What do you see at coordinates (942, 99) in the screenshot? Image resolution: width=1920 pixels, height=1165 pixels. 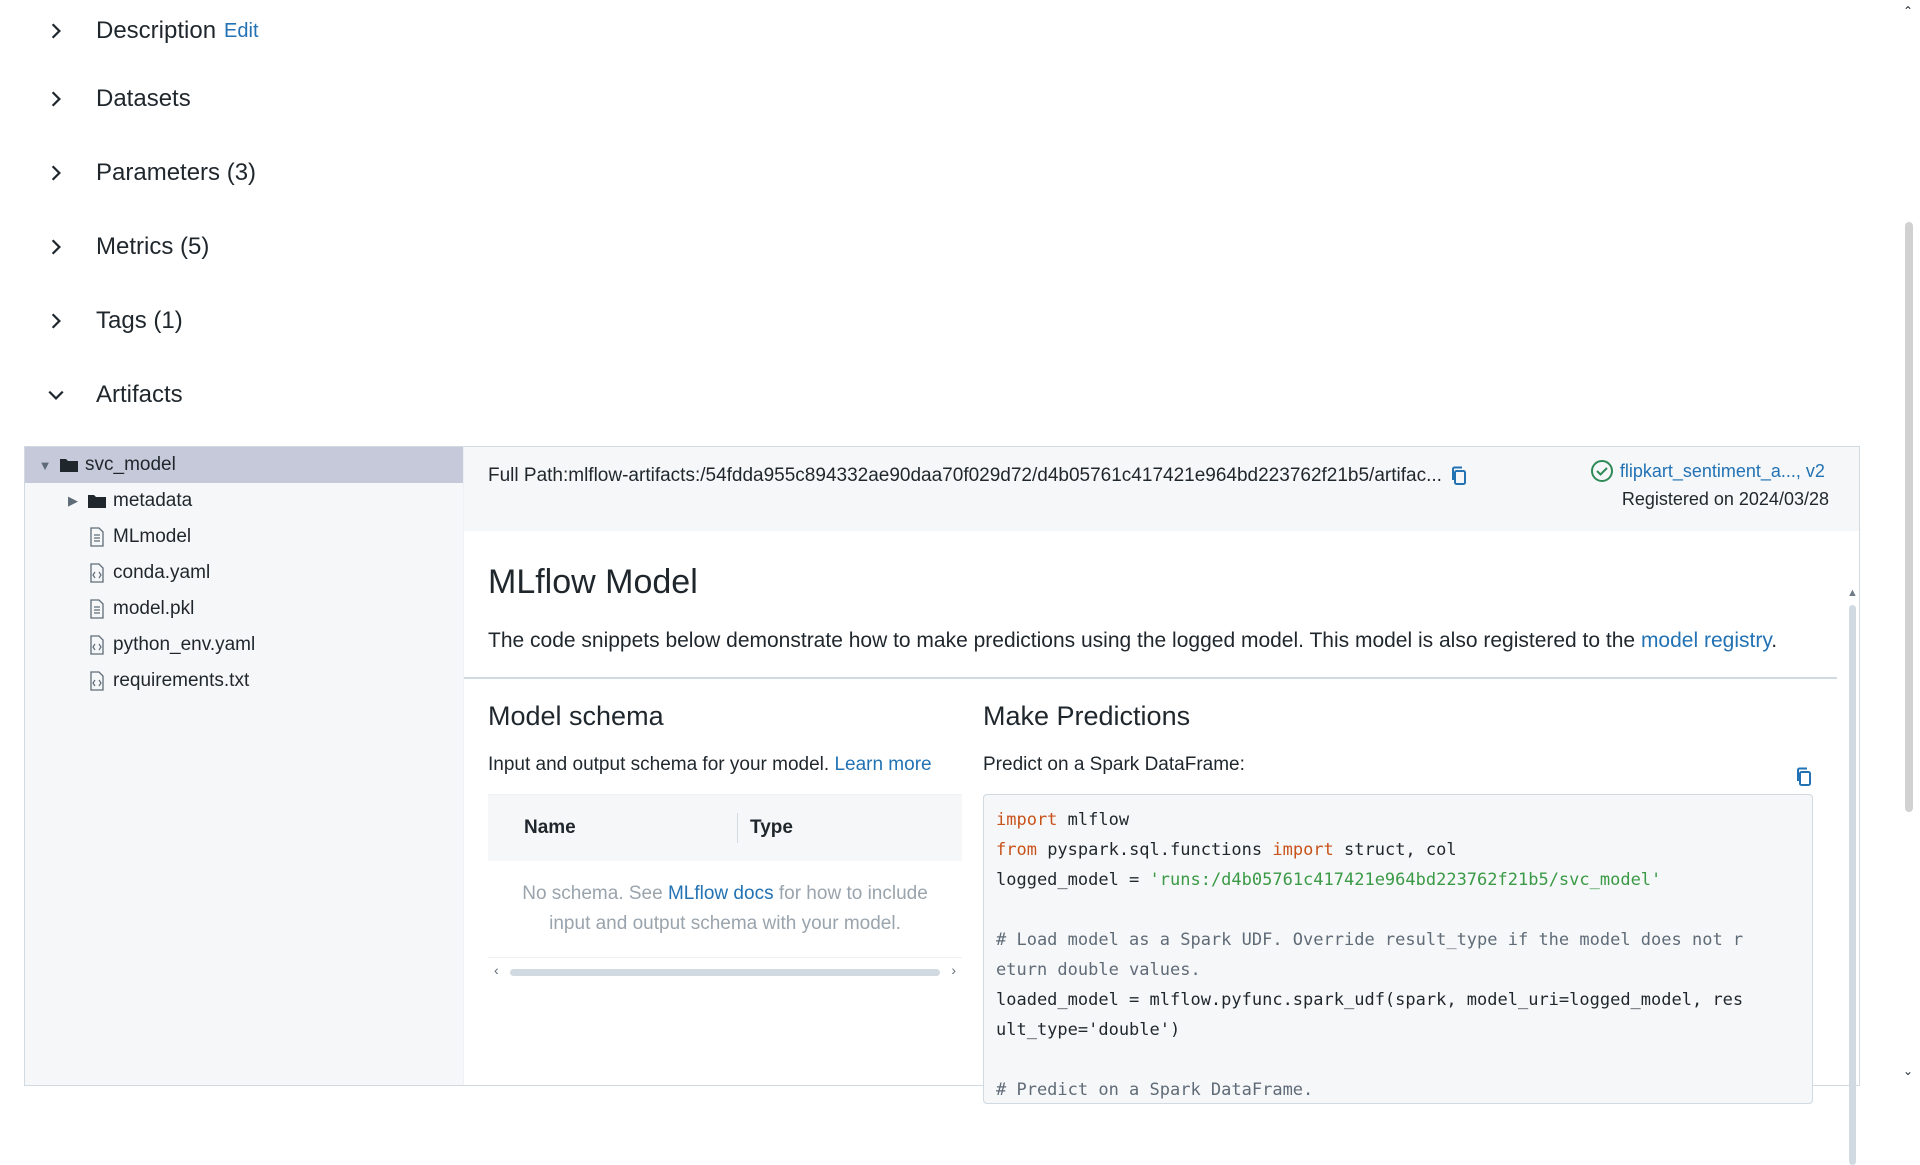 I see `section-datasets: Datasets` at bounding box center [942, 99].